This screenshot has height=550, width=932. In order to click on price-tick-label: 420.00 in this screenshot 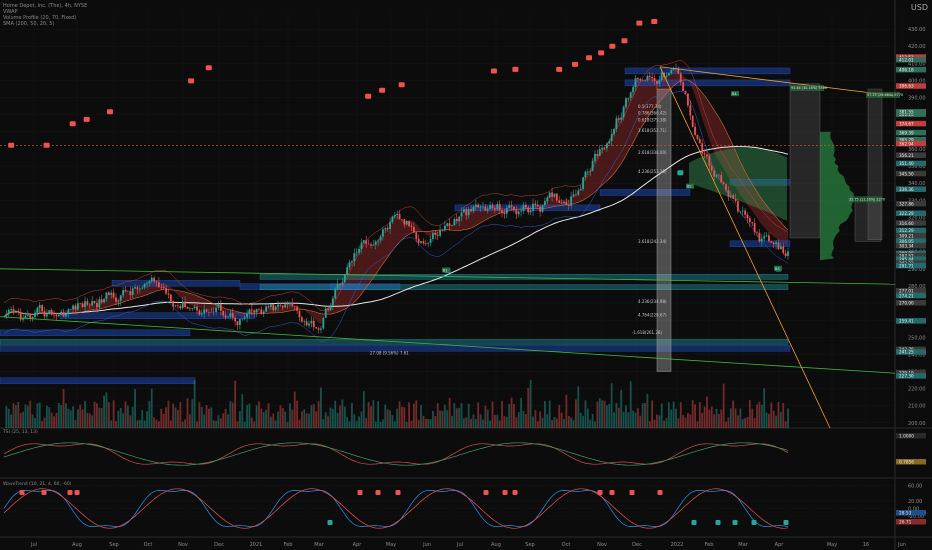, I will do `click(917, 47)`.